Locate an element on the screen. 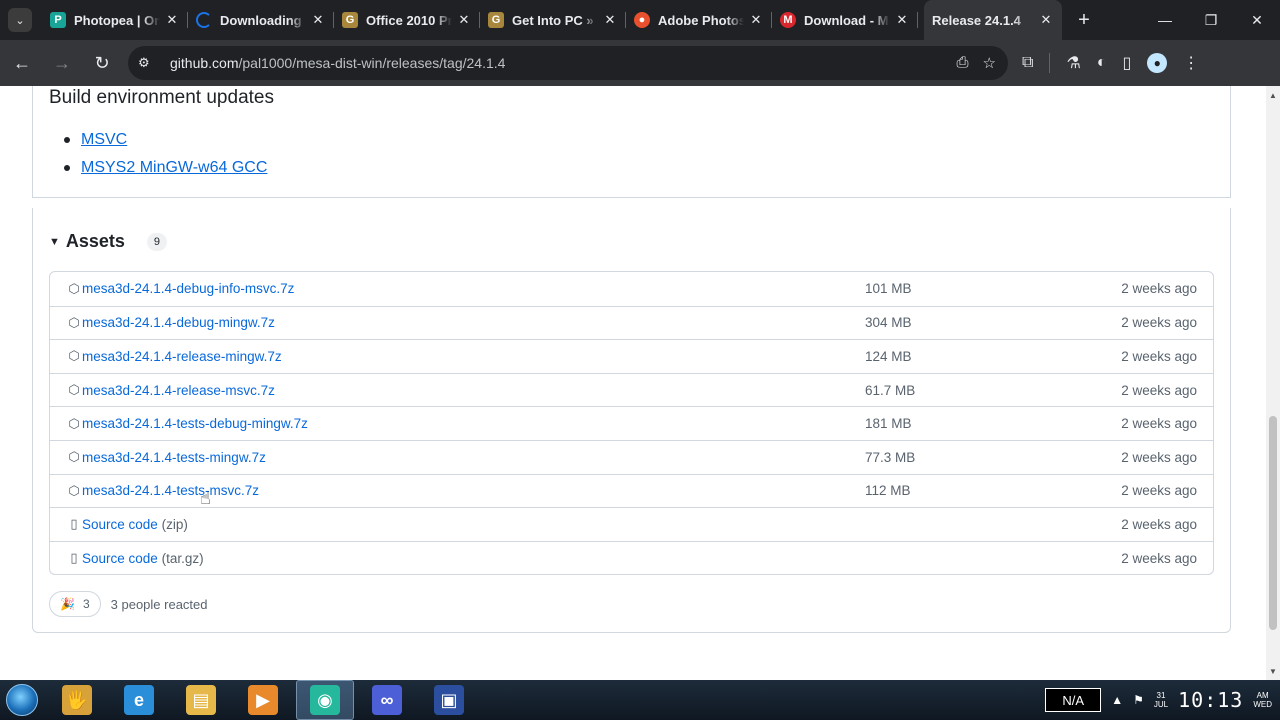 The height and width of the screenshot is (720, 1280). asset-size: 304 MB is located at coordinates (888, 323).